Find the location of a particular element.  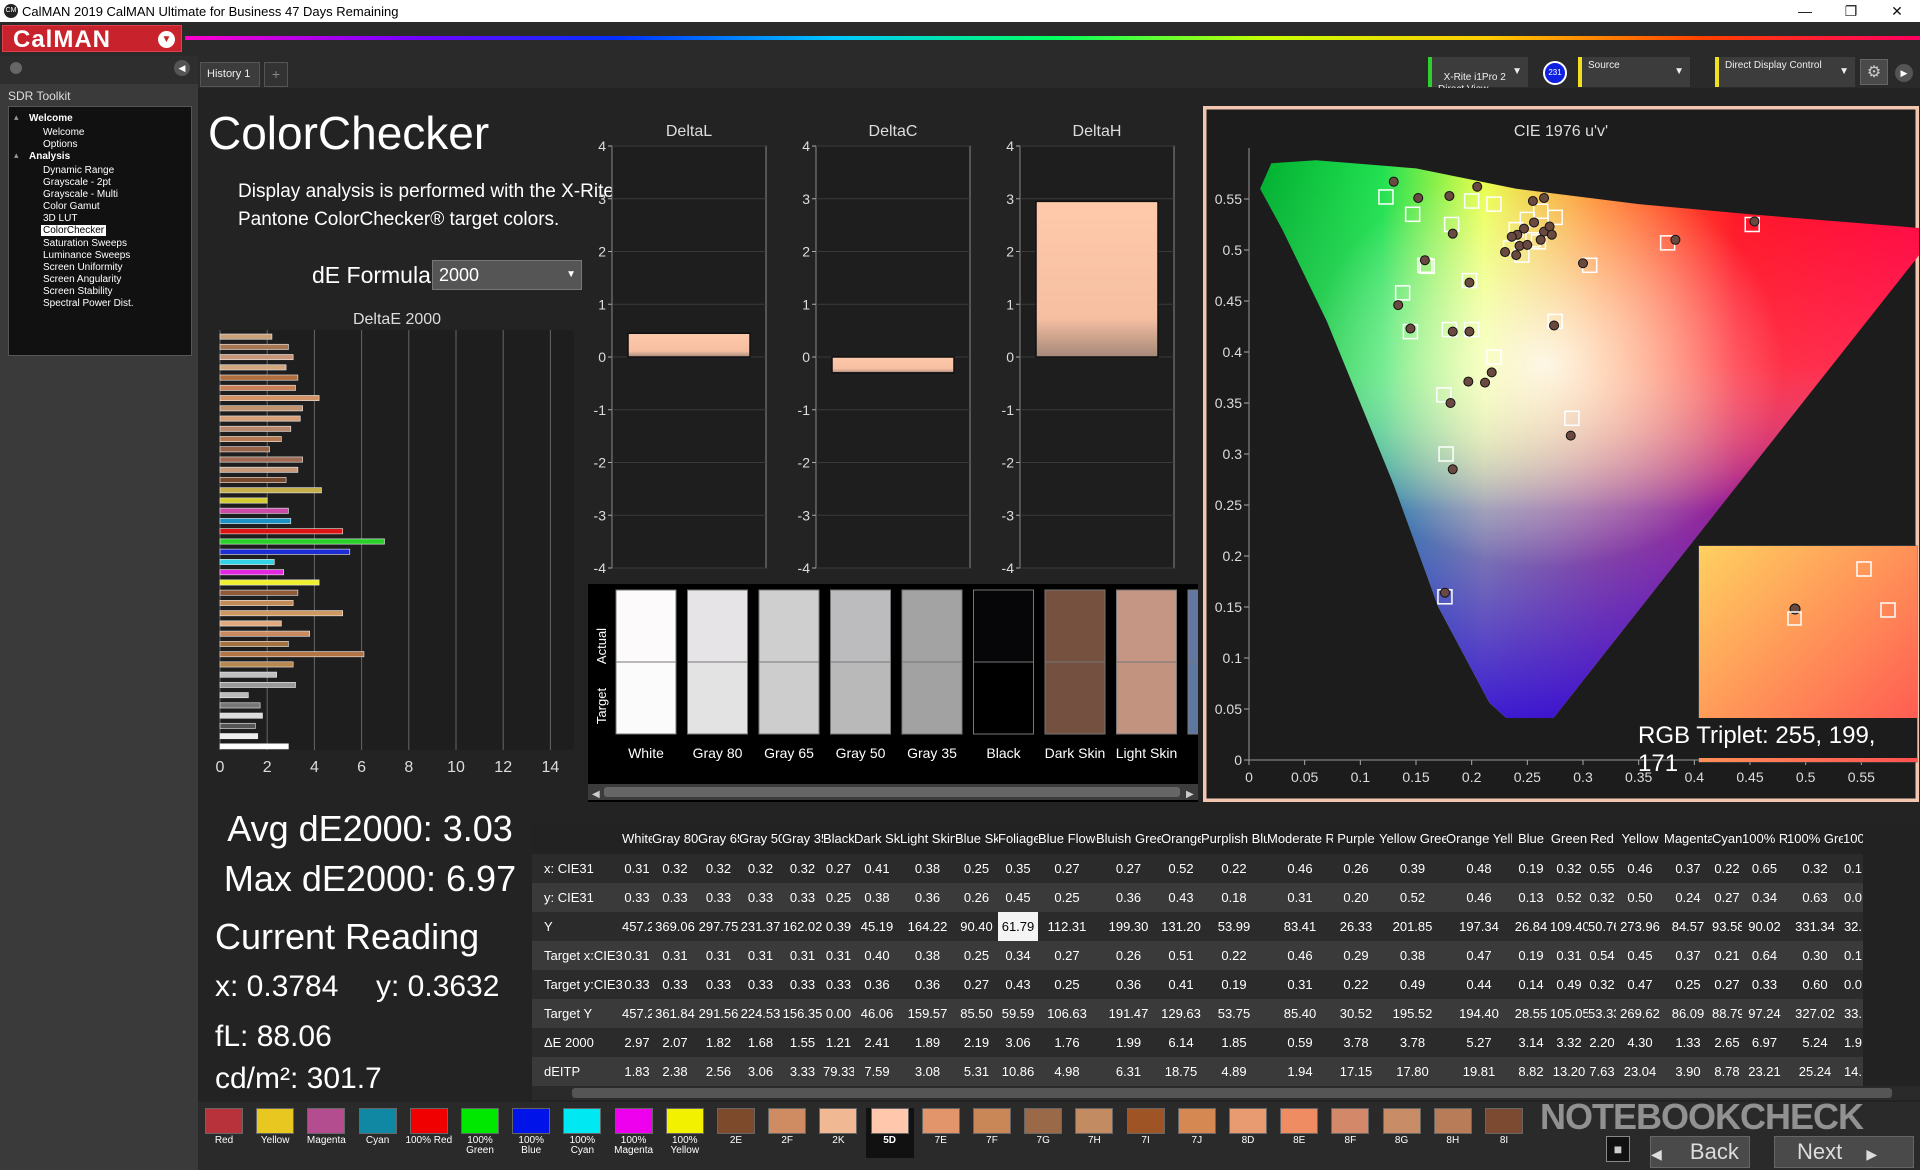

swatch-button: 100% Blue is located at coordinates (531, 1133).